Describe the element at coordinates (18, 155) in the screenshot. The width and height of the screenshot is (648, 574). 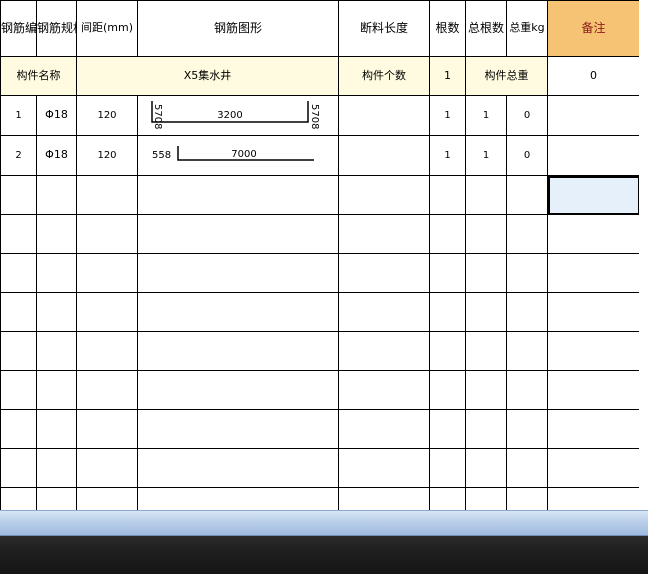
I see `cell-no: 2` at that location.